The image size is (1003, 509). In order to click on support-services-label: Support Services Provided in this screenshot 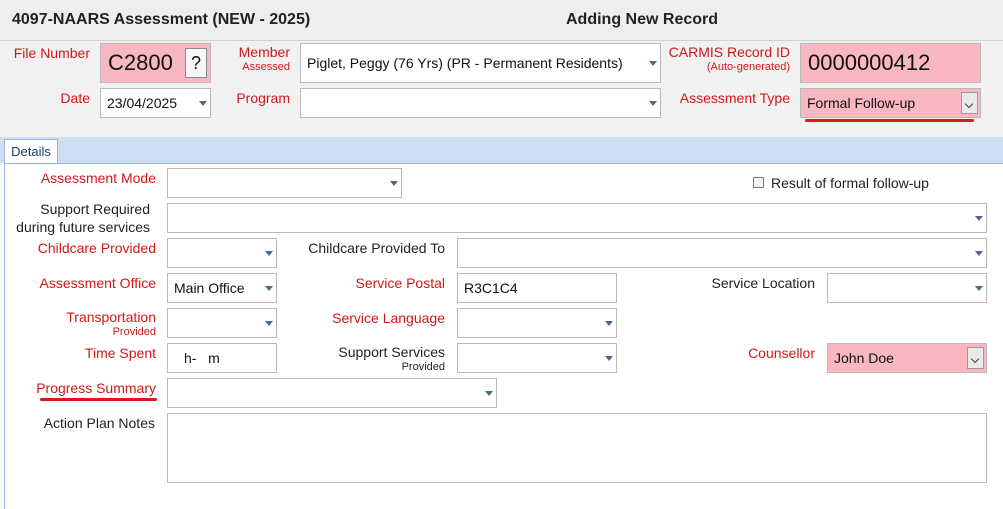, I will do `click(367, 360)`.